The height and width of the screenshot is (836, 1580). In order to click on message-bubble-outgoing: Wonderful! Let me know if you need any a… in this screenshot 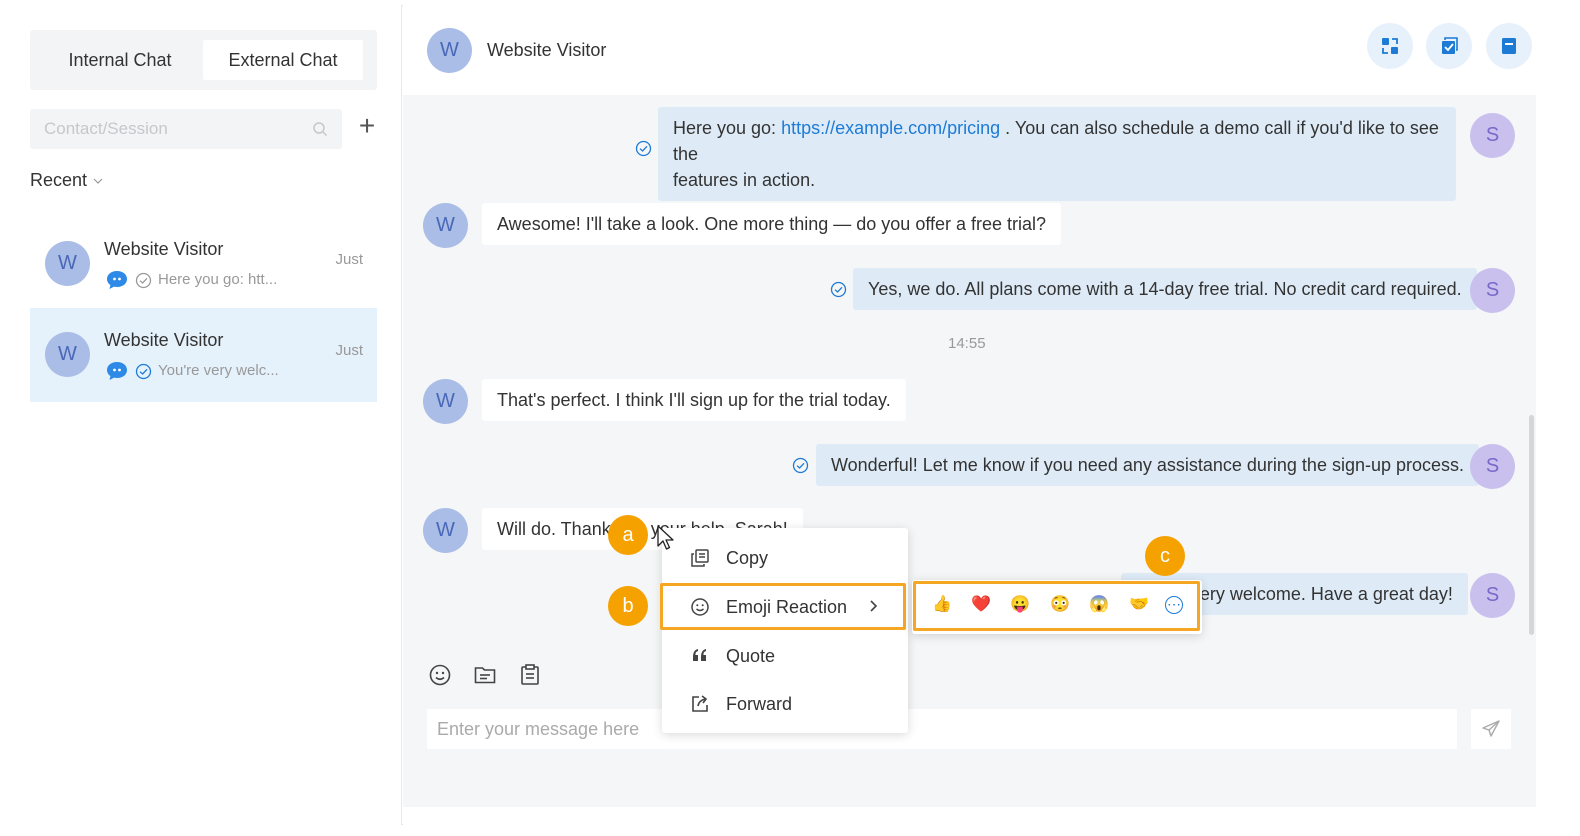, I will do `click(1148, 465)`.